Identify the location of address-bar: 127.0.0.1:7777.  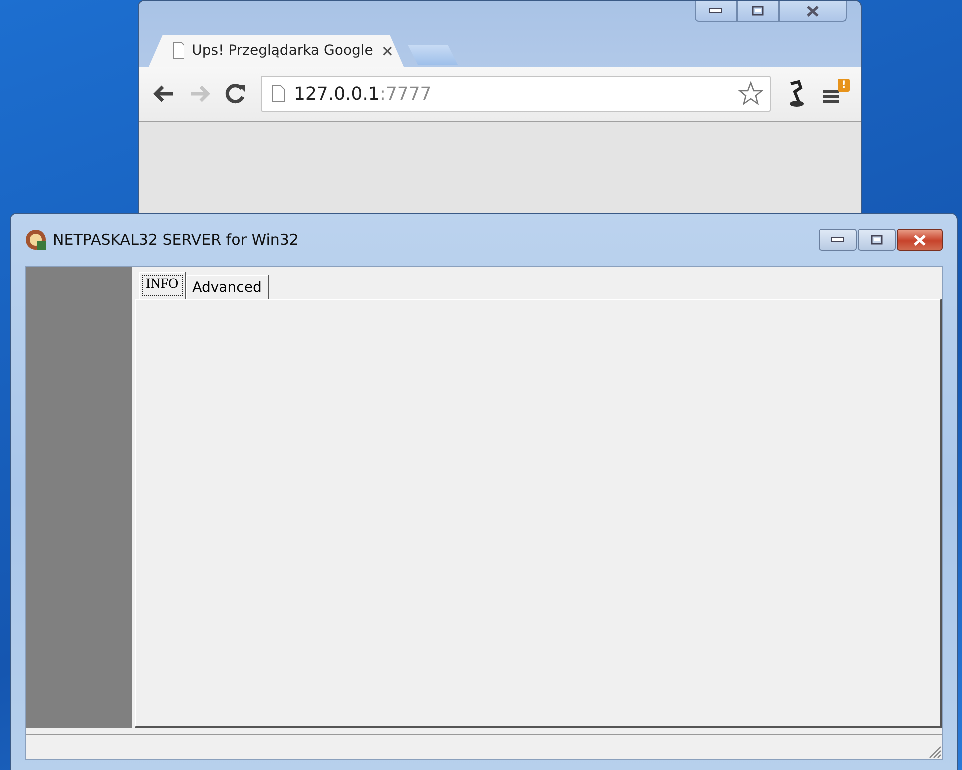
(516, 94).